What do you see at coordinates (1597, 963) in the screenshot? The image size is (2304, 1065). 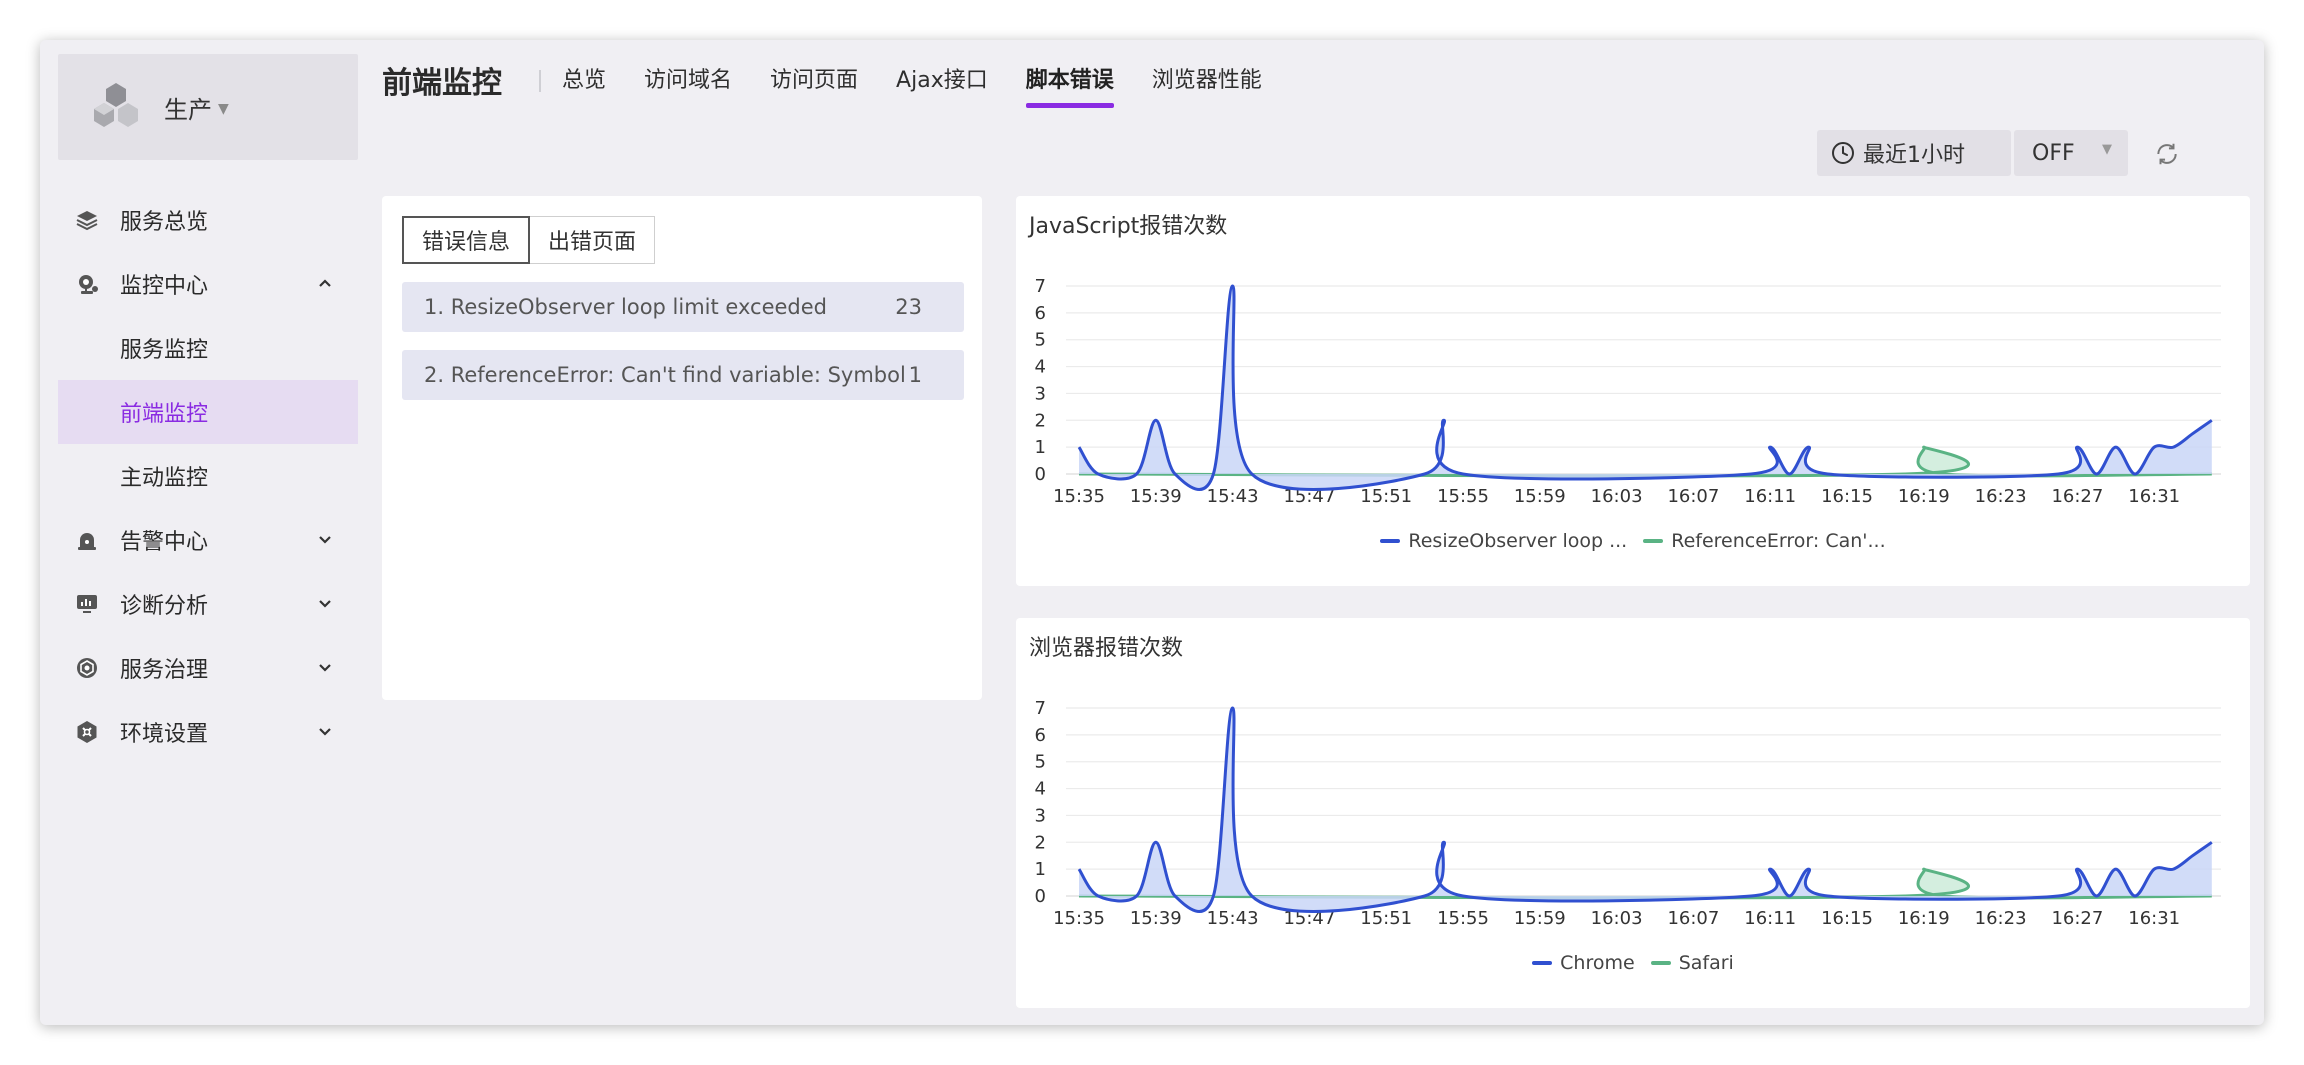 I see `legend-label: Chrome` at bounding box center [1597, 963].